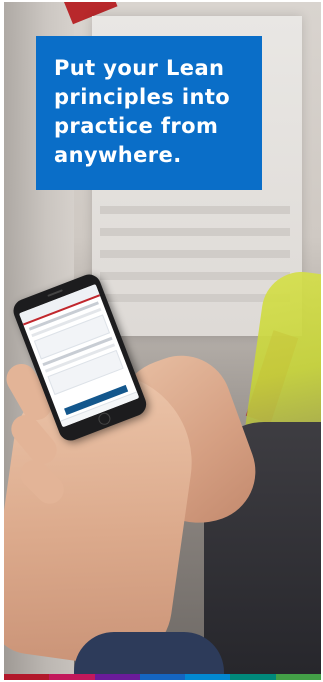 This screenshot has width=323, height=682. What do you see at coordinates (149, 653) in the screenshot?
I see `worker-sleeve` at bounding box center [149, 653].